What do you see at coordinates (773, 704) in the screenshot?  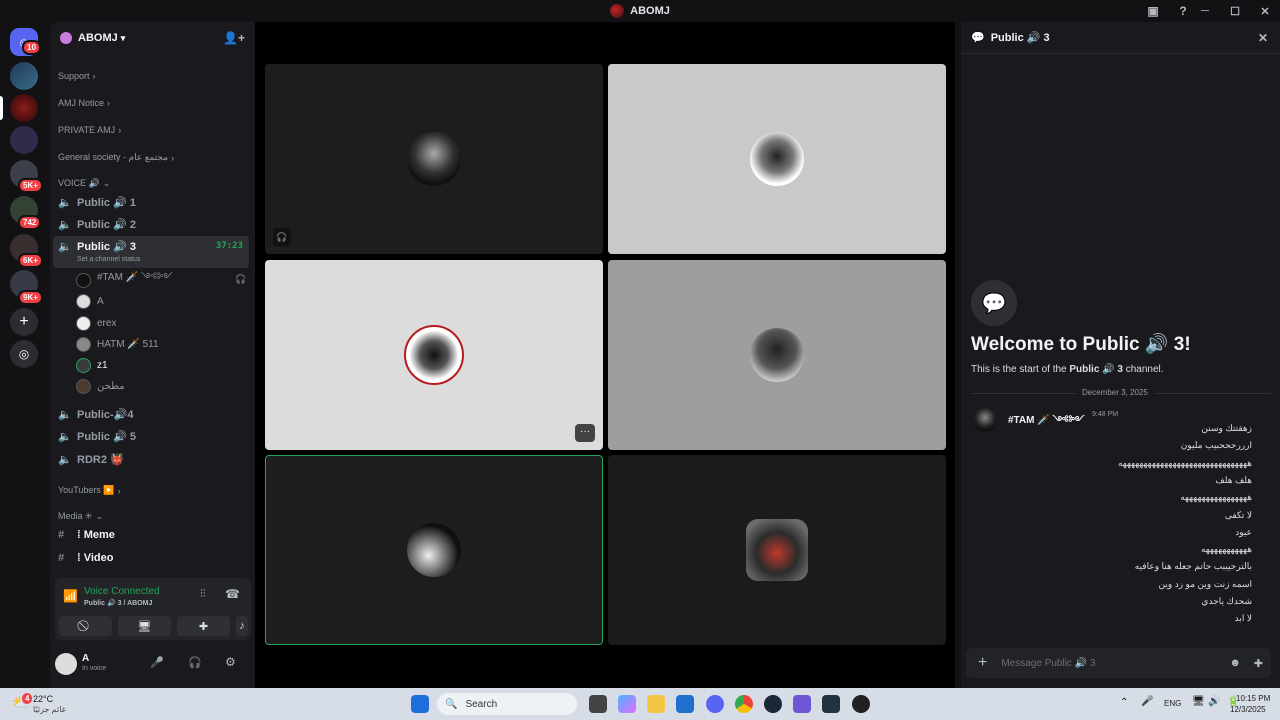 I see `steam-icon` at bounding box center [773, 704].